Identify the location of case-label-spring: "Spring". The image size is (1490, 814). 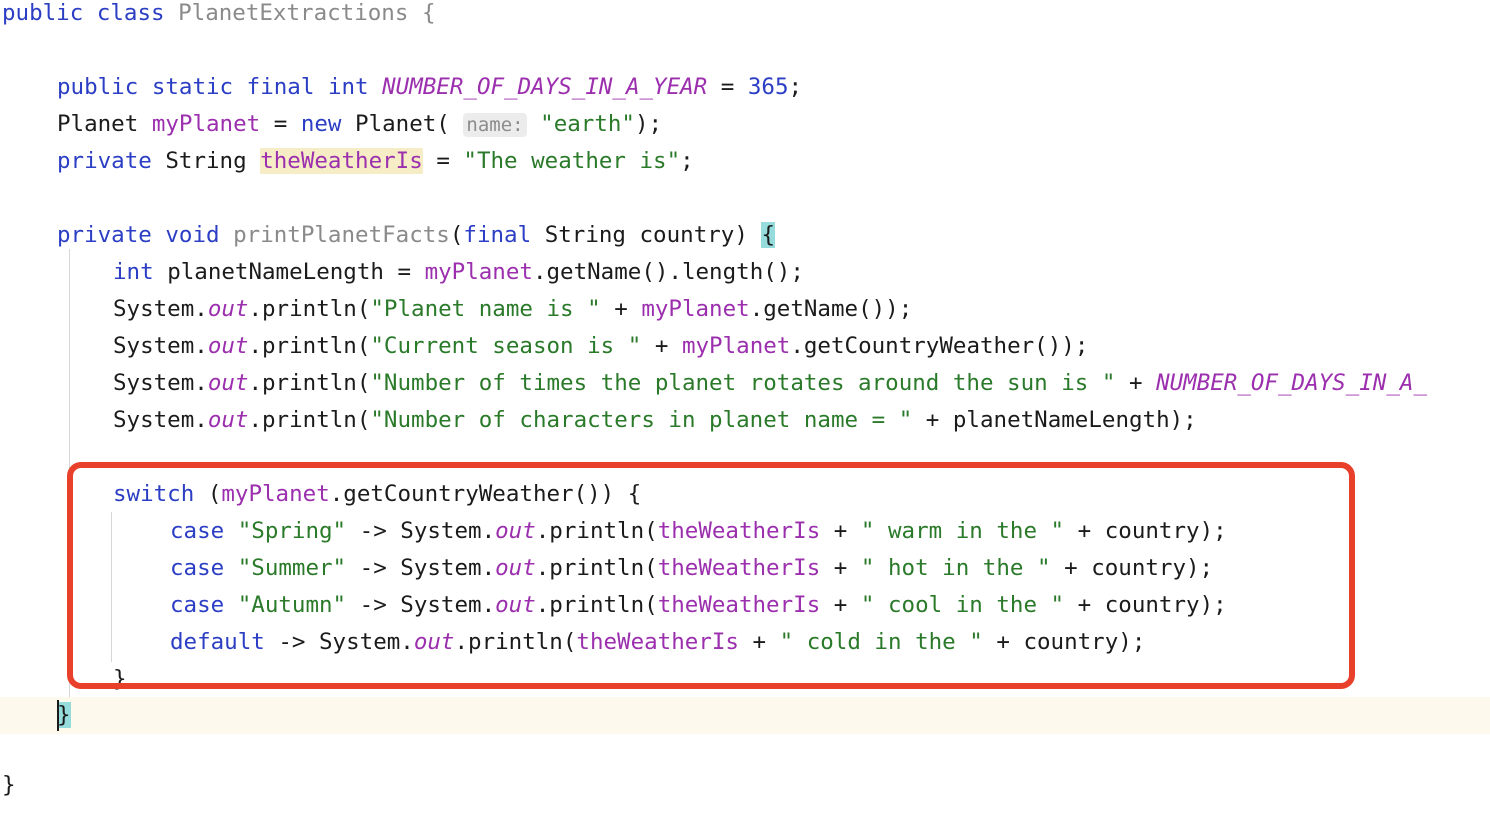
(292, 531).